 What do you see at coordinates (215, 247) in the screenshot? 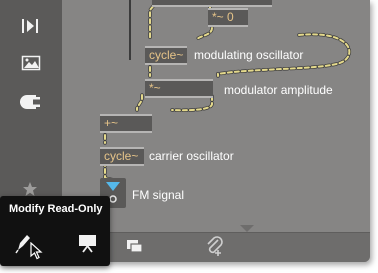
I see `paperclip-icon` at bounding box center [215, 247].